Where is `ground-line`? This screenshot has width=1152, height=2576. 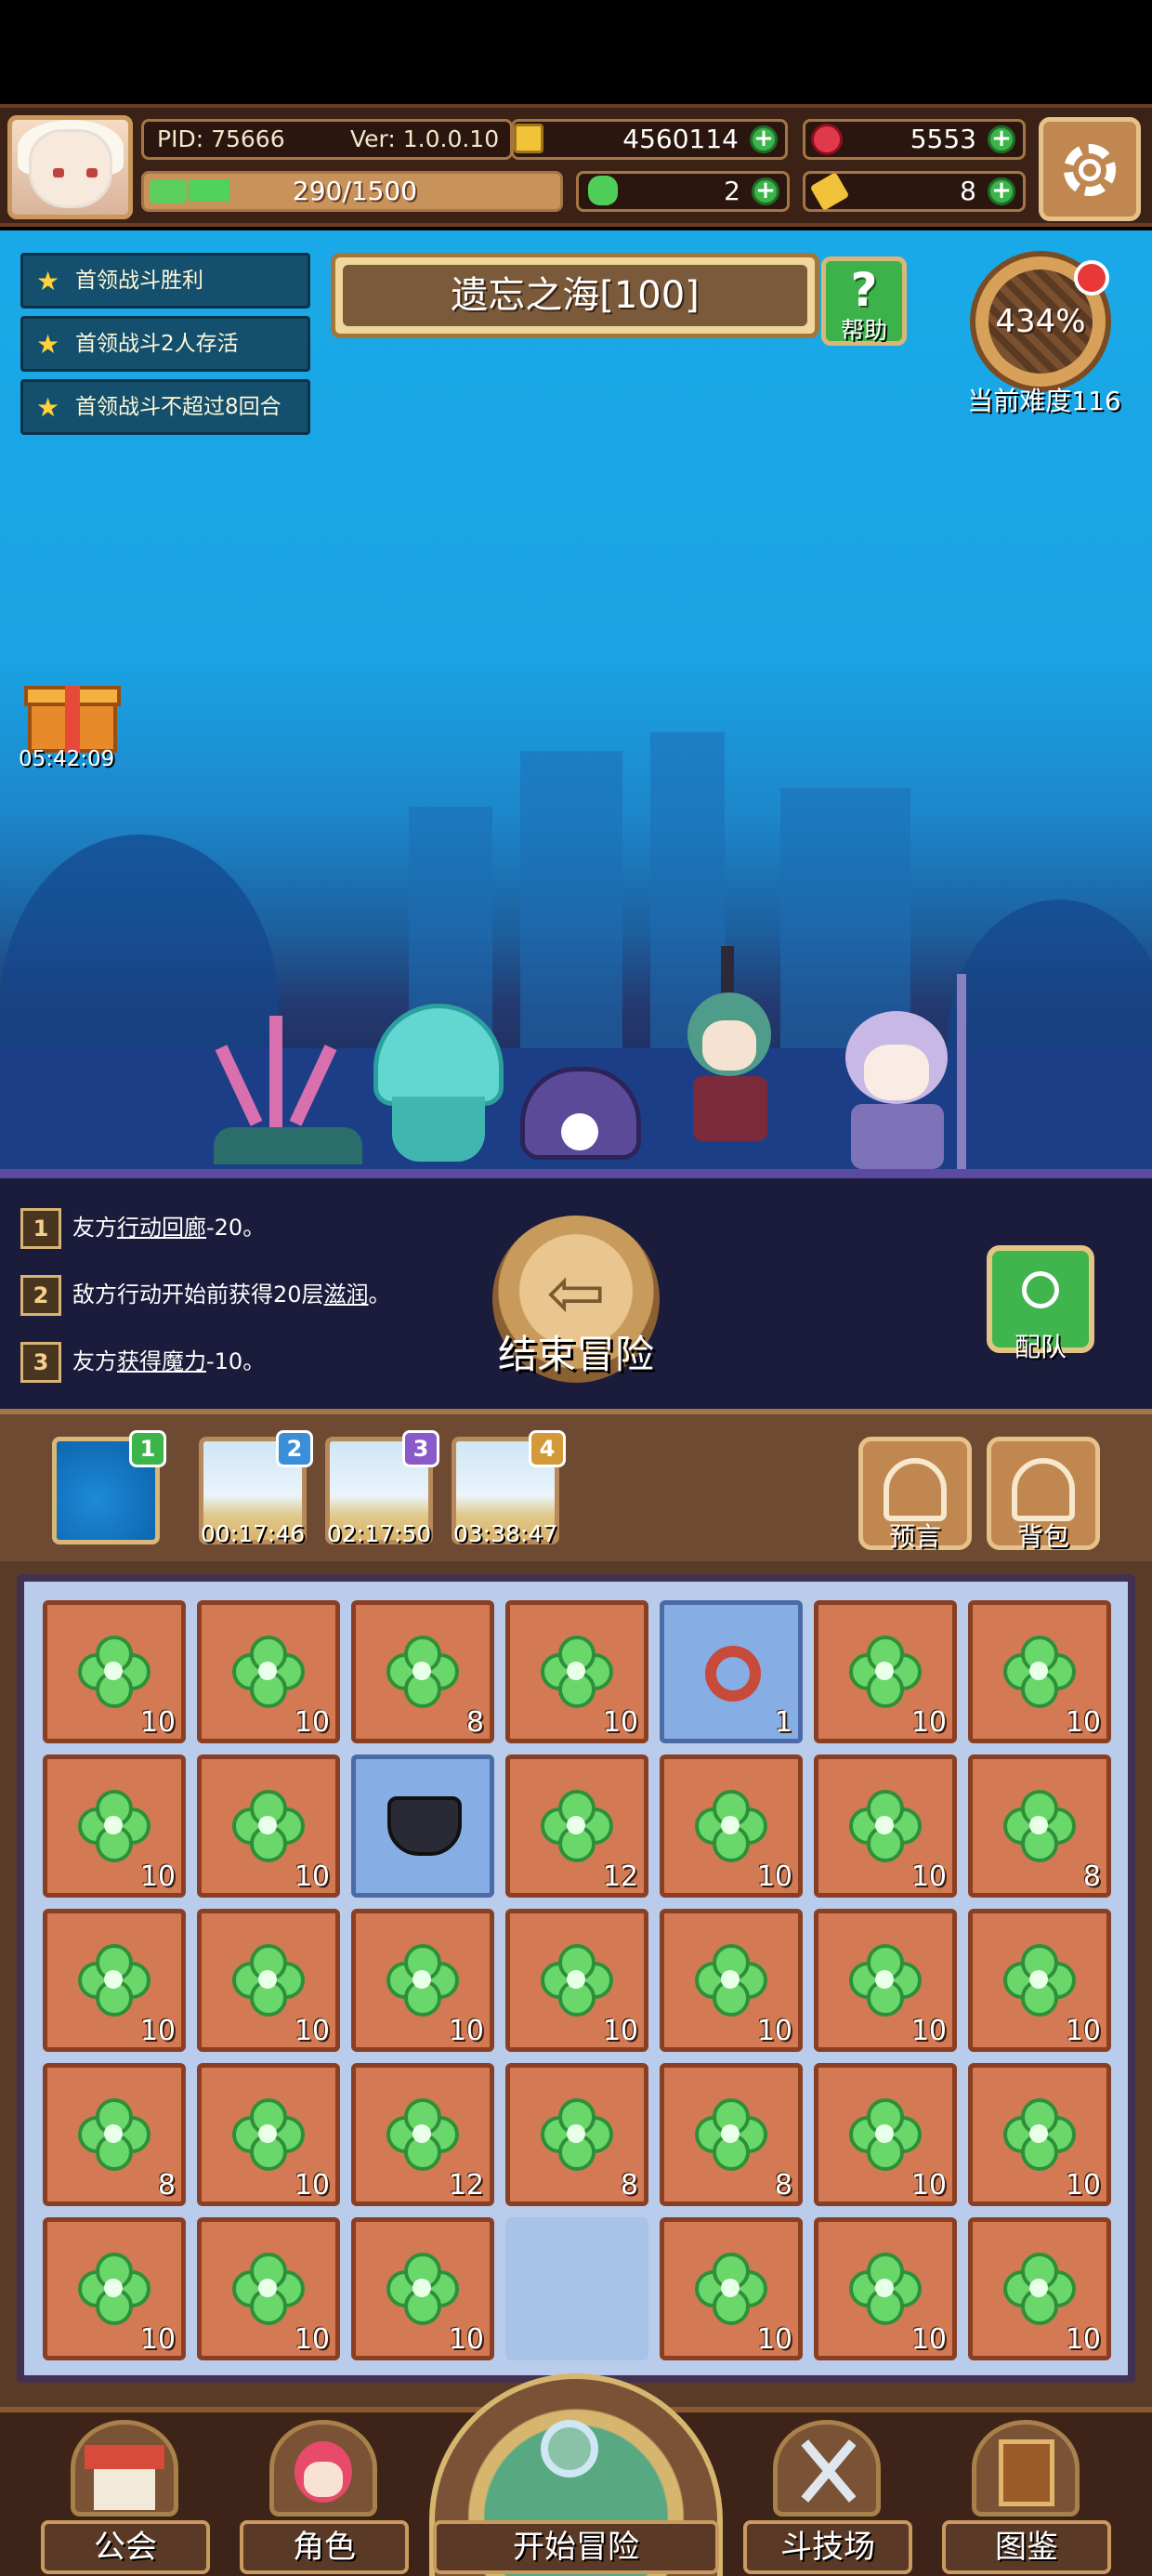 ground-line is located at coordinates (576, 1173).